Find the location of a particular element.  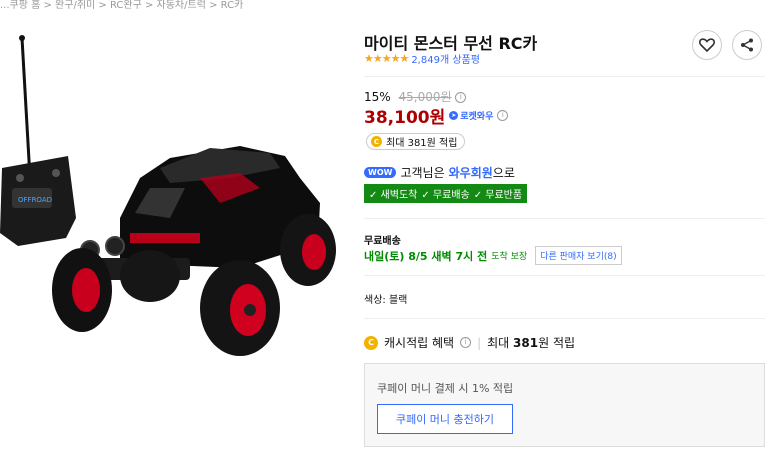

cash-label: 캐시적립 혜택 is located at coordinates (419, 343).